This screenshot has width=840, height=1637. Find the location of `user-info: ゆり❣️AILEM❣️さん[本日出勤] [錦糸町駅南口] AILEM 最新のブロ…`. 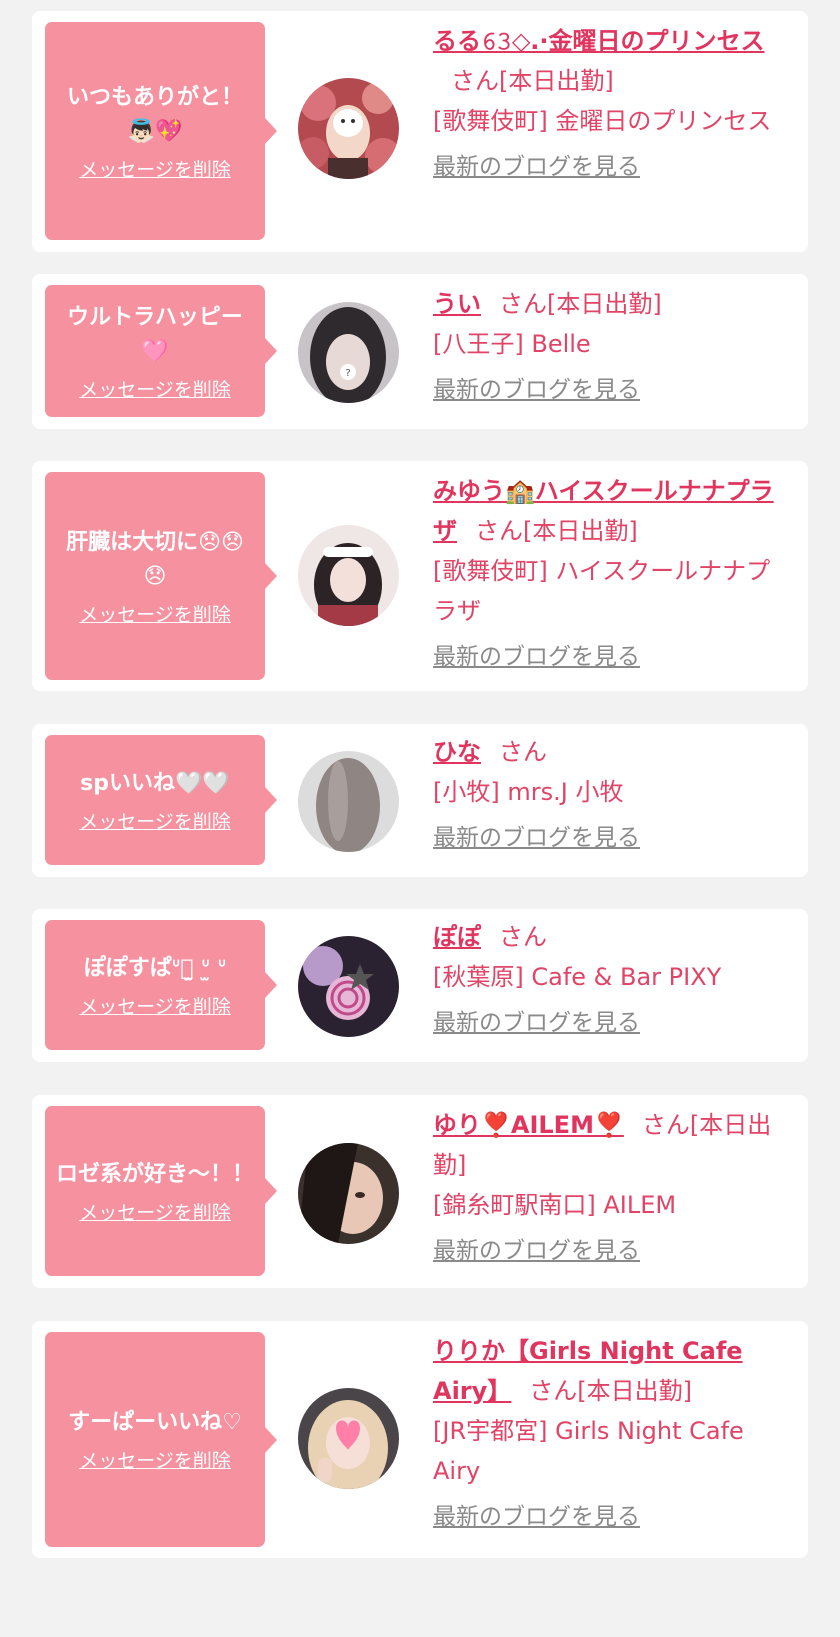

user-info: ゆり❣️AILEM❣️さん[本日出勤] [錦糸町駅南口] AILEM 最新のブロ… is located at coordinates (610, 1188).